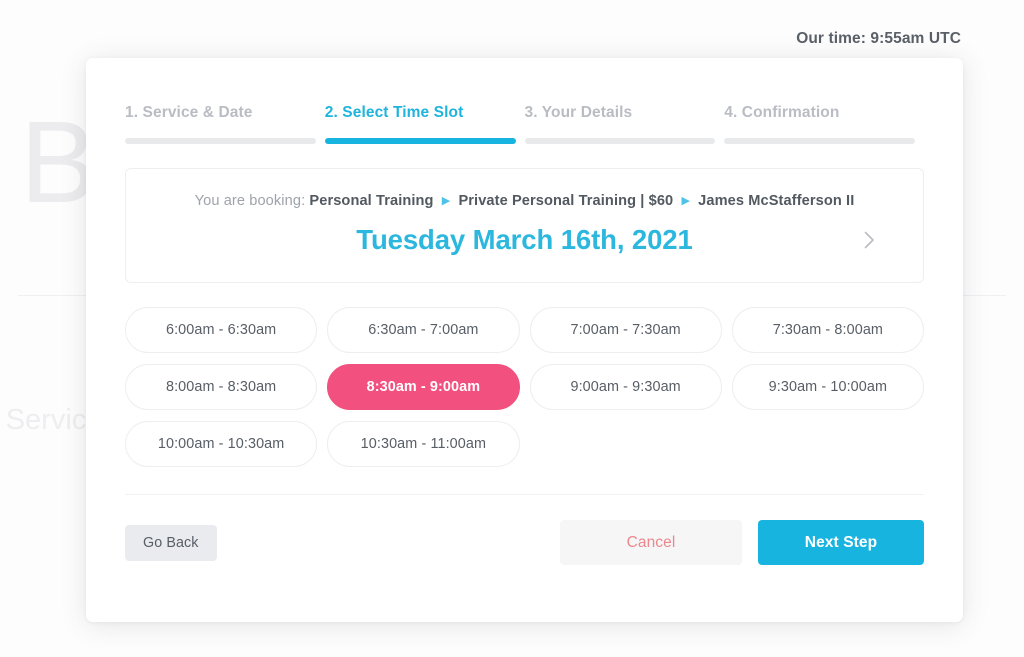 This screenshot has width=1024, height=657. I want to click on time-slot-option: 7:30am - 8:00am, so click(827, 330).